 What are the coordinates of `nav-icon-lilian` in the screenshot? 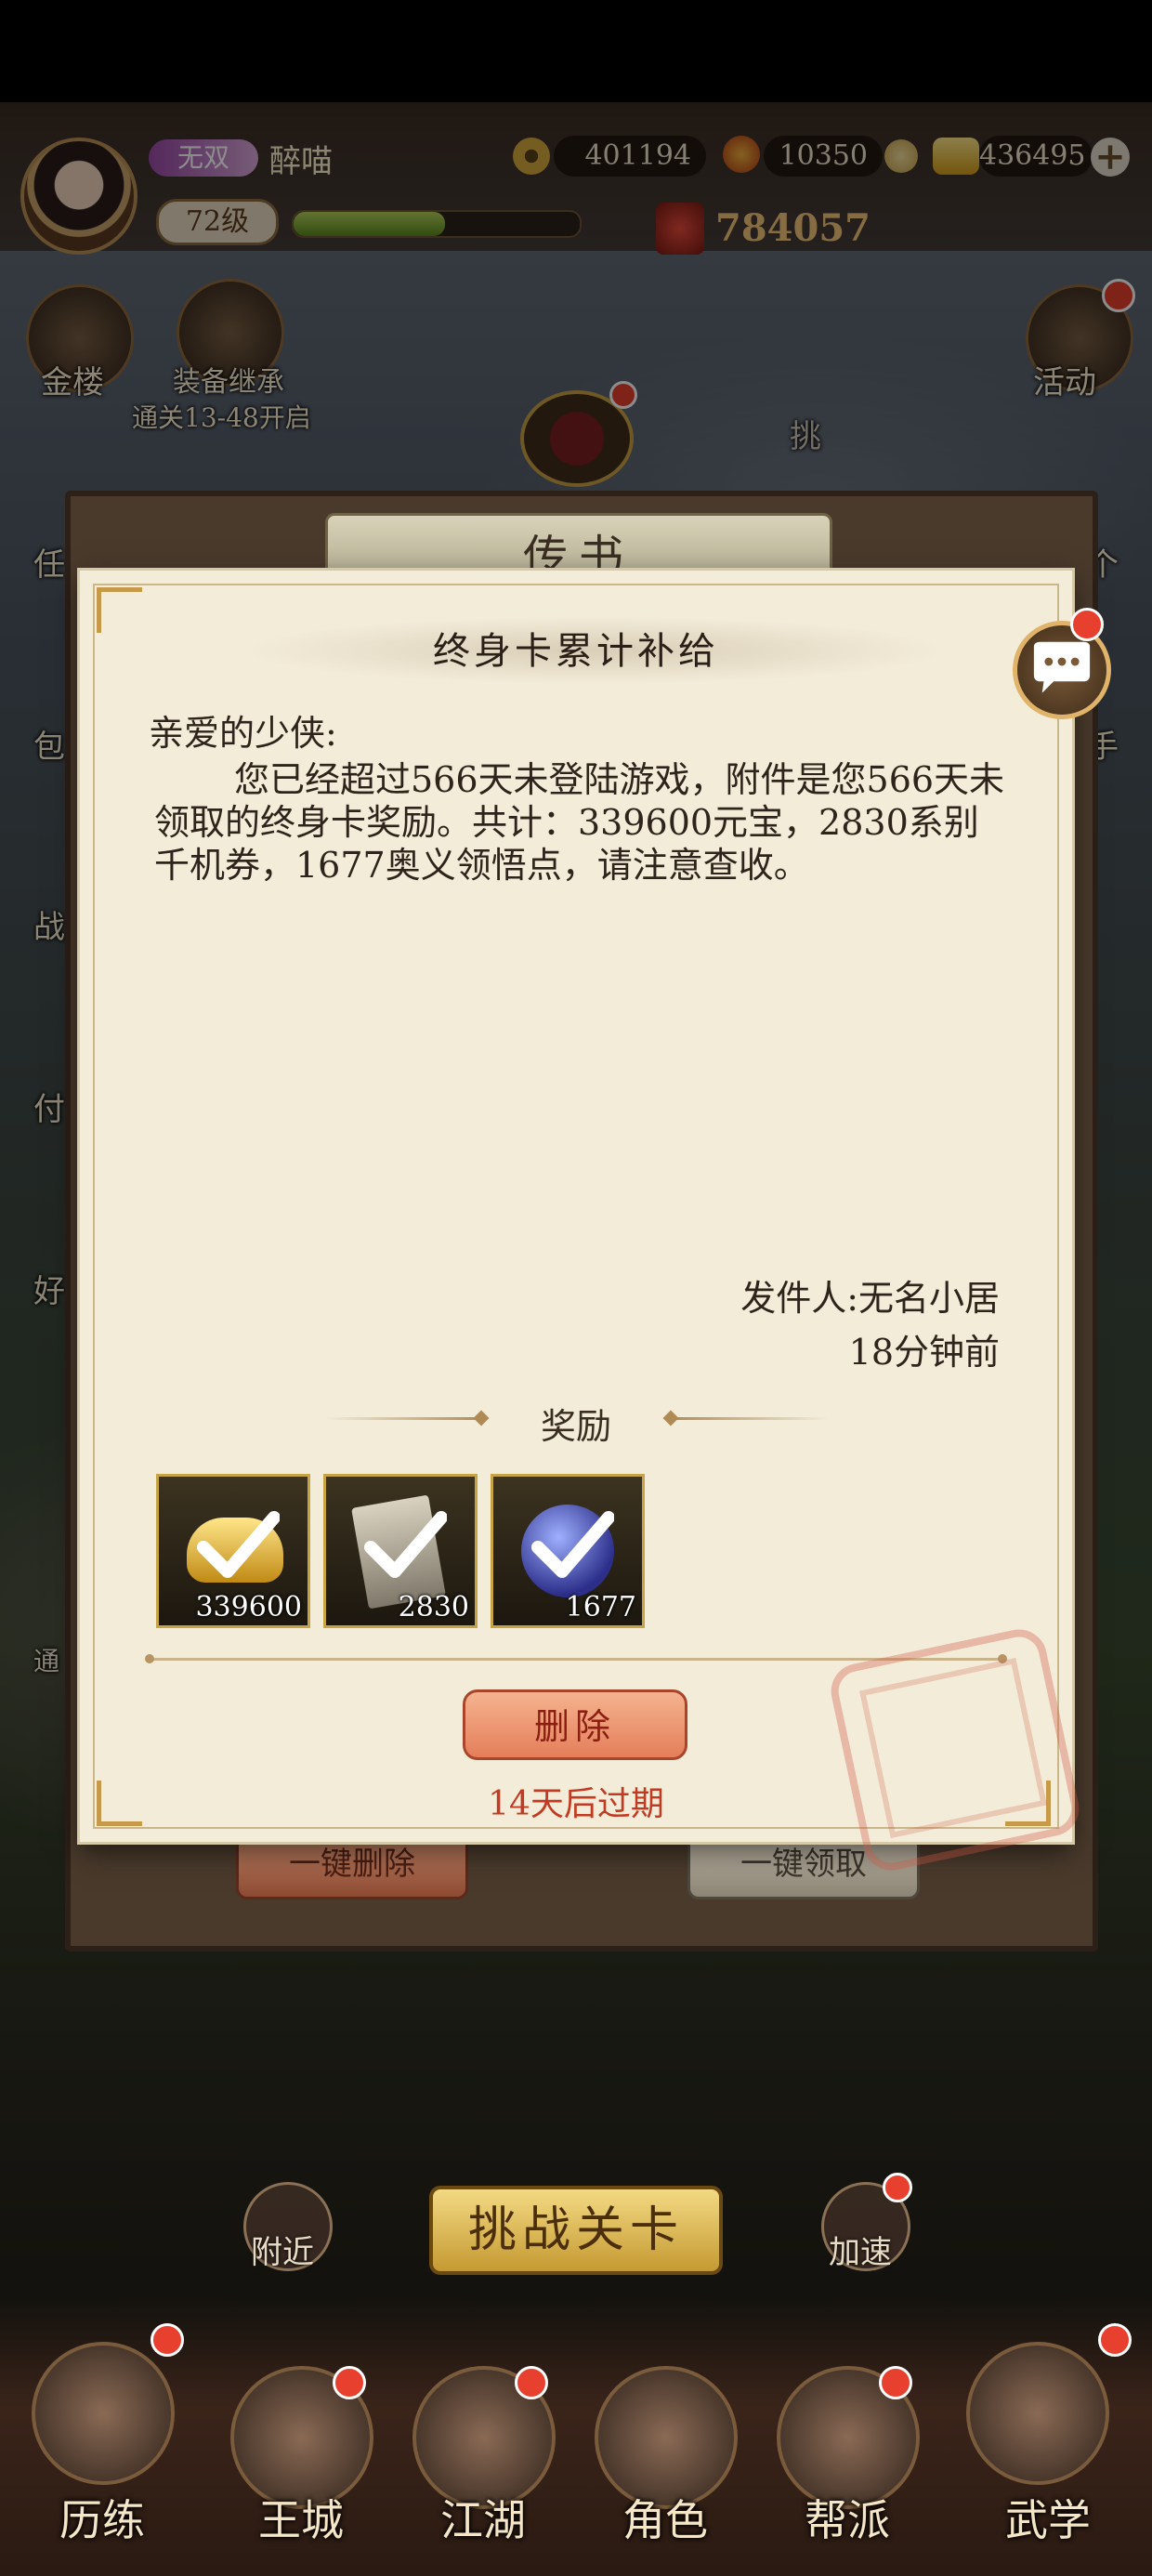 It's located at (103, 2413).